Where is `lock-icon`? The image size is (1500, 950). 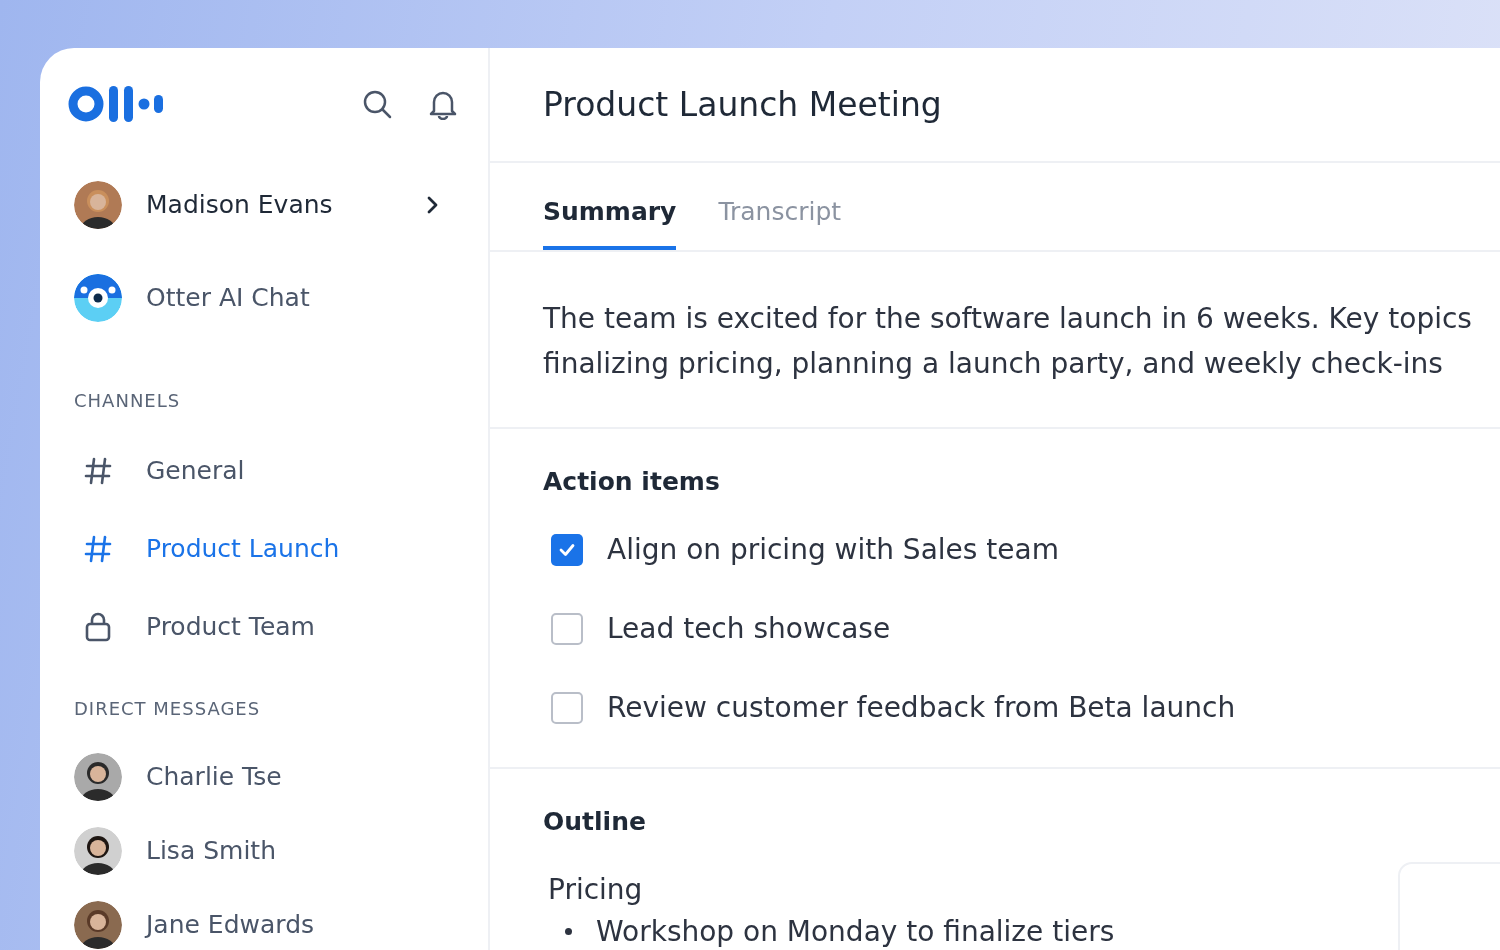
lock-icon is located at coordinates (98, 627).